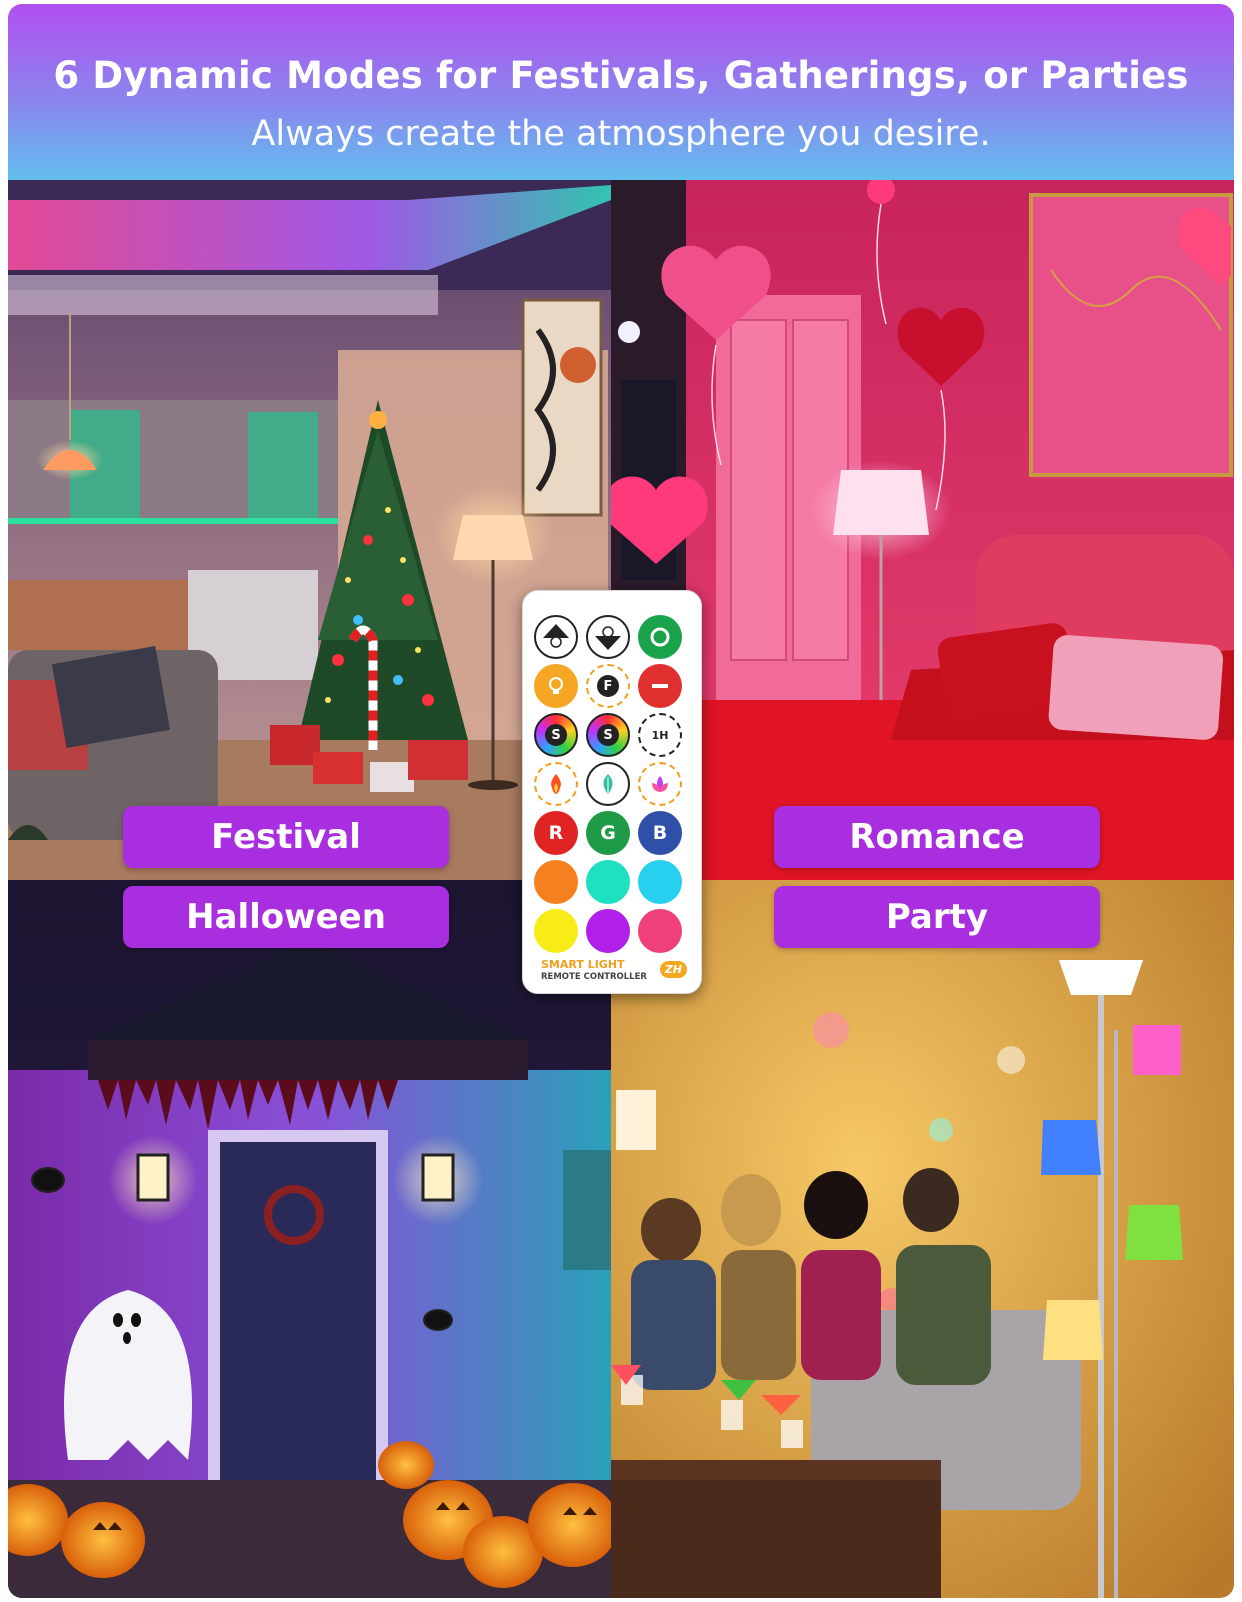  I want to click on timer-label: 1H, so click(660, 735).